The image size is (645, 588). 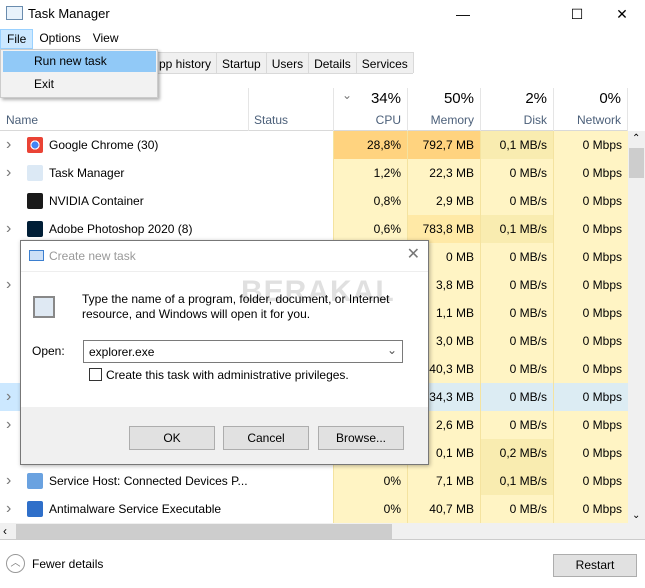 I want to click on process-name: Adobe Photoshop 2020 (8), so click(x=121, y=229).